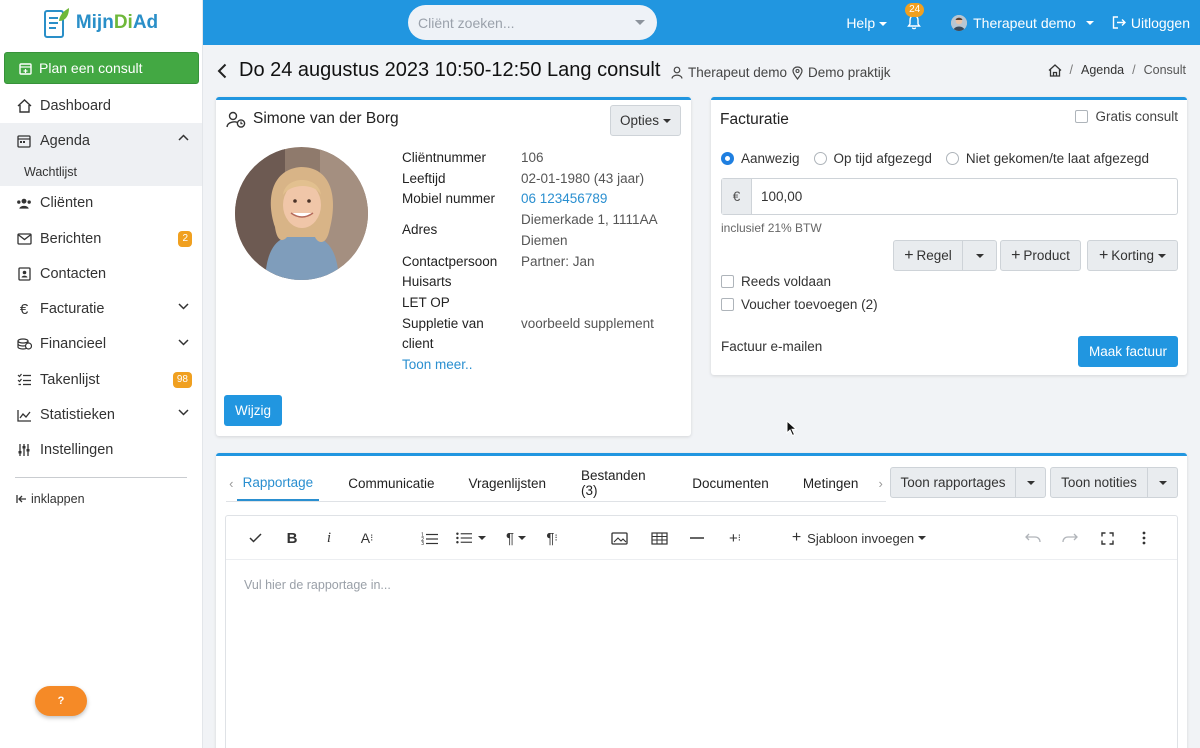 This screenshot has width=1200, height=748. What do you see at coordinates (735, 538) in the screenshot?
I see `insert-more-icon: + ⁝` at bounding box center [735, 538].